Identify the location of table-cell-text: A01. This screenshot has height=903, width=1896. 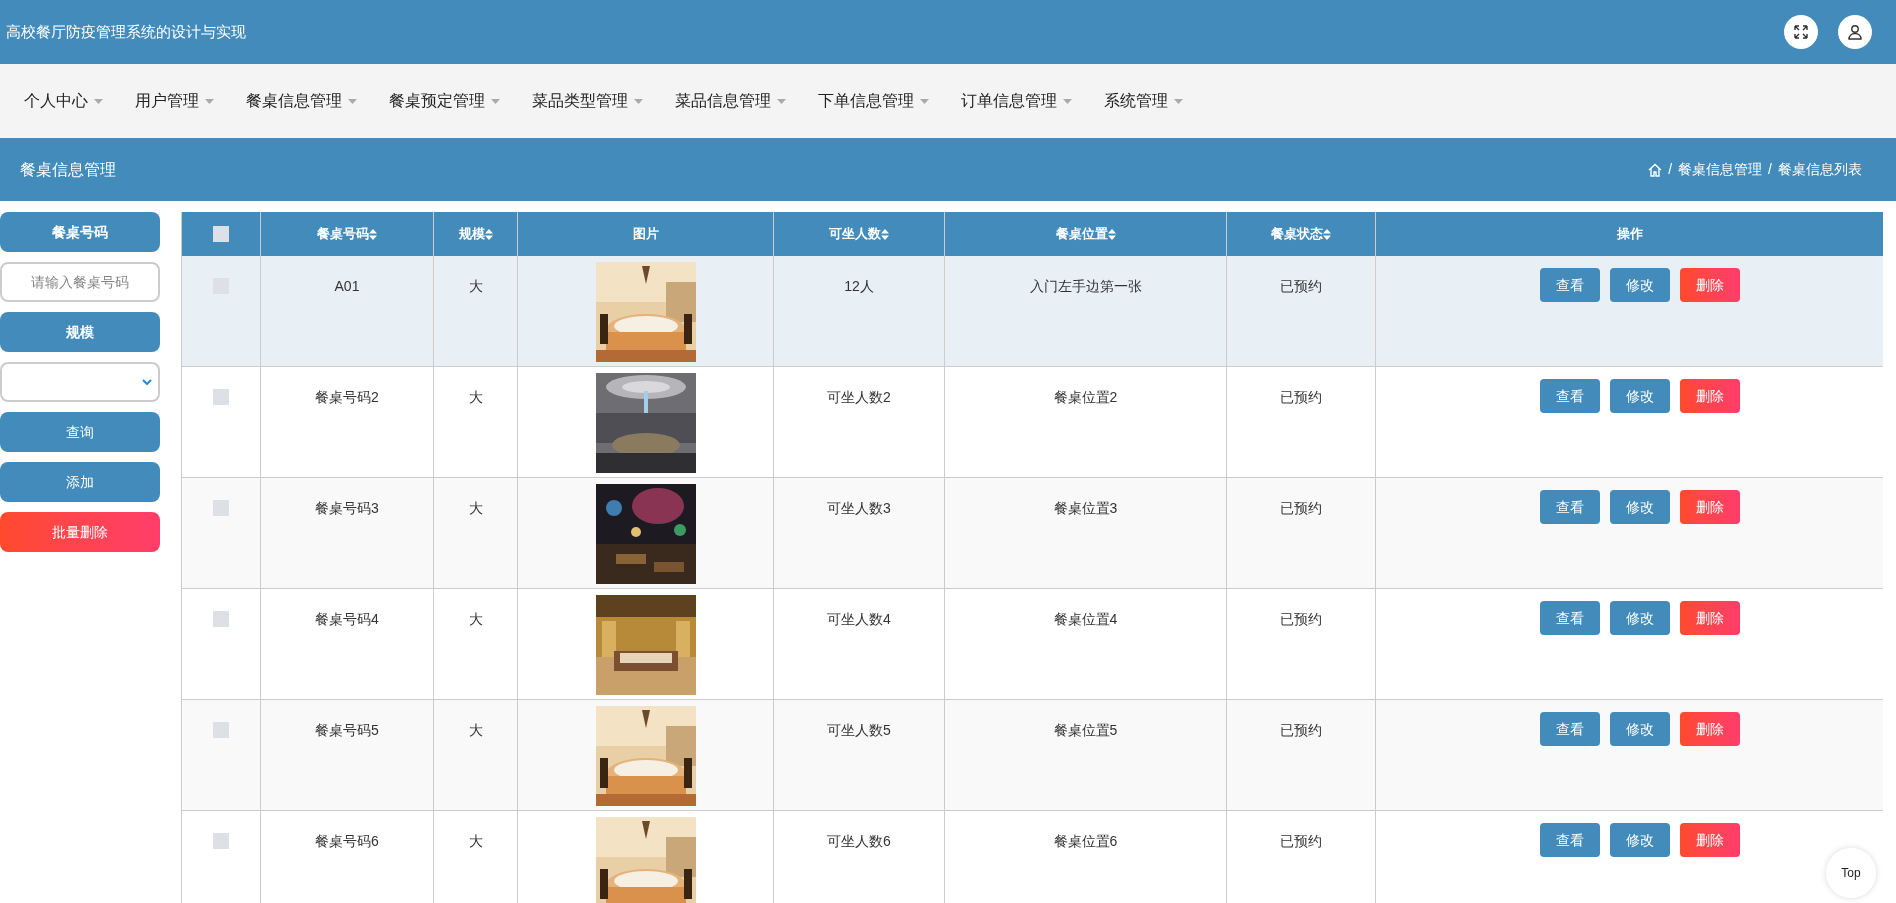
(347, 286).